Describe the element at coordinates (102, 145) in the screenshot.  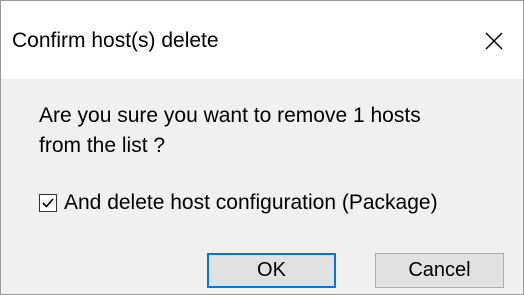
I see `message-line: from the list ?` at that location.